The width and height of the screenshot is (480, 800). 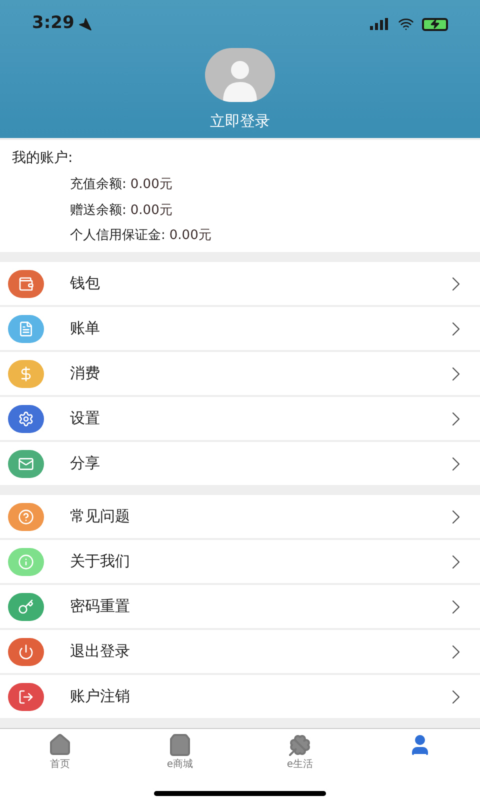 What do you see at coordinates (240, 75) in the screenshot?
I see `avatar-icon` at bounding box center [240, 75].